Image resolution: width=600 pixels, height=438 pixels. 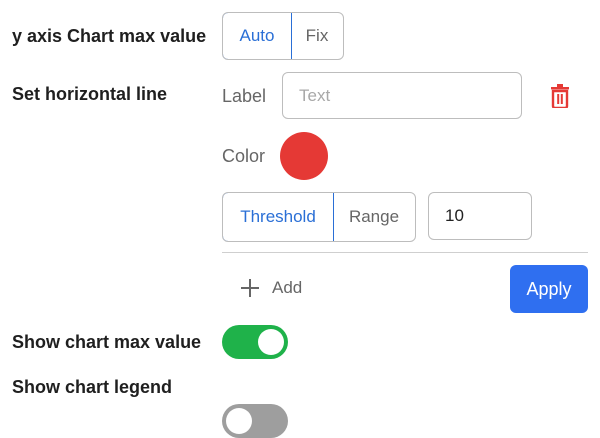 I want to click on plus-icon, so click(x=250, y=288).